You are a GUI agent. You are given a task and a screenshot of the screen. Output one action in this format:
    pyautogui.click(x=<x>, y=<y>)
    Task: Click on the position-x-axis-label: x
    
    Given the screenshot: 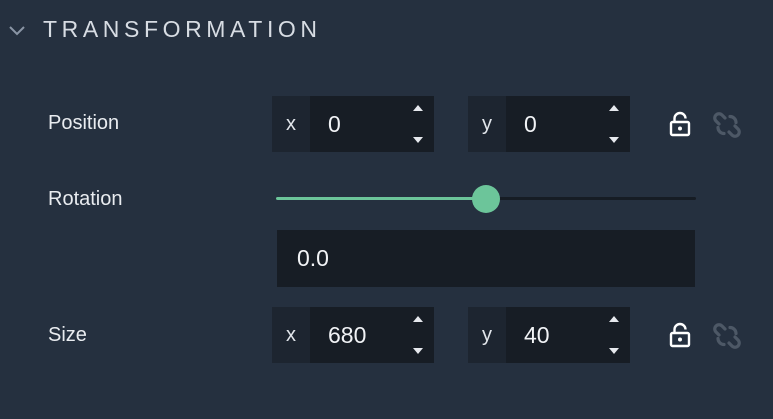 What is the action you would take?
    pyautogui.click(x=291, y=124)
    